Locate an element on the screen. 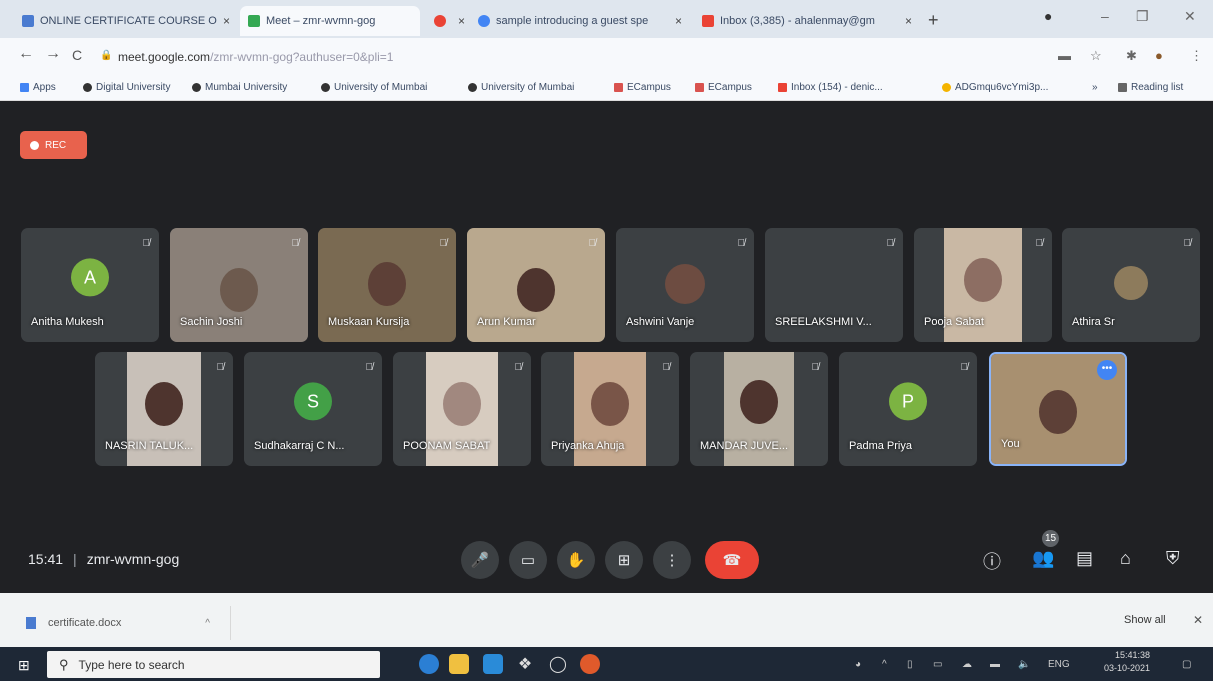 This screenshot has width=1213, height=681. participant-tile: 🎙̸ Athira Sr is located at coordinates (1131, 285).